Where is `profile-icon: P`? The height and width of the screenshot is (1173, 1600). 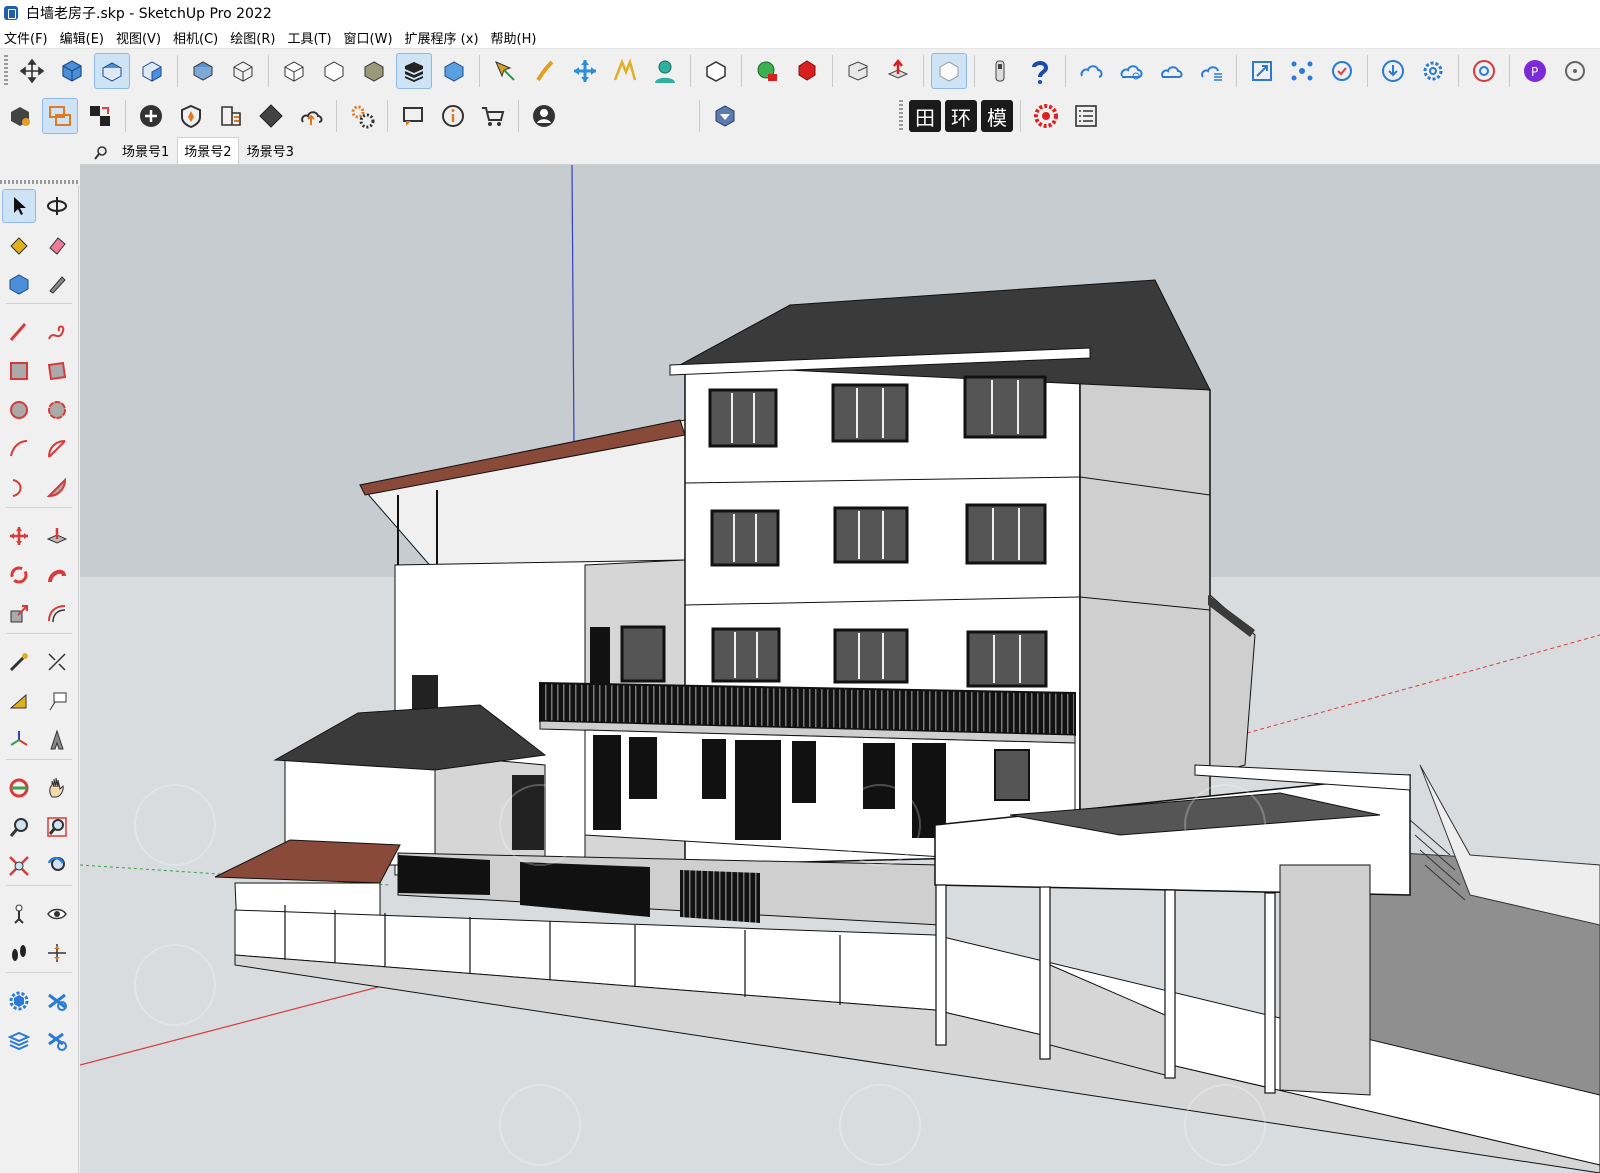 profile-icon: P is located at coordinates (1535, 71).